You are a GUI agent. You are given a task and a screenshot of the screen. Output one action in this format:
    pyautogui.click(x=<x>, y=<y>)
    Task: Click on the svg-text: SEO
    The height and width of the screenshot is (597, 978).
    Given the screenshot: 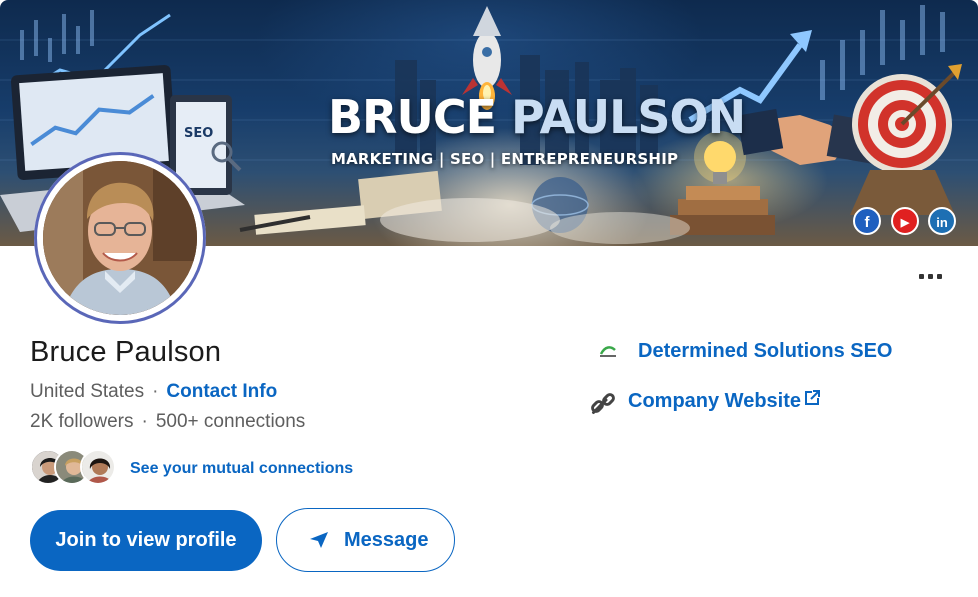 What is the action you would take?
    pyautogui.click(x=198, y=133)
    